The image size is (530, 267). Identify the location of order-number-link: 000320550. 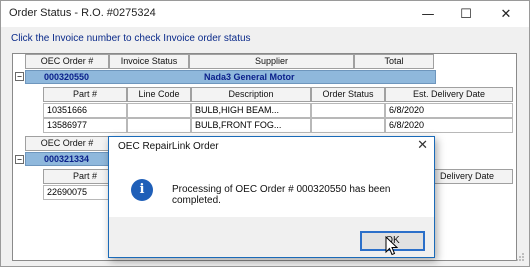
(66, 77).